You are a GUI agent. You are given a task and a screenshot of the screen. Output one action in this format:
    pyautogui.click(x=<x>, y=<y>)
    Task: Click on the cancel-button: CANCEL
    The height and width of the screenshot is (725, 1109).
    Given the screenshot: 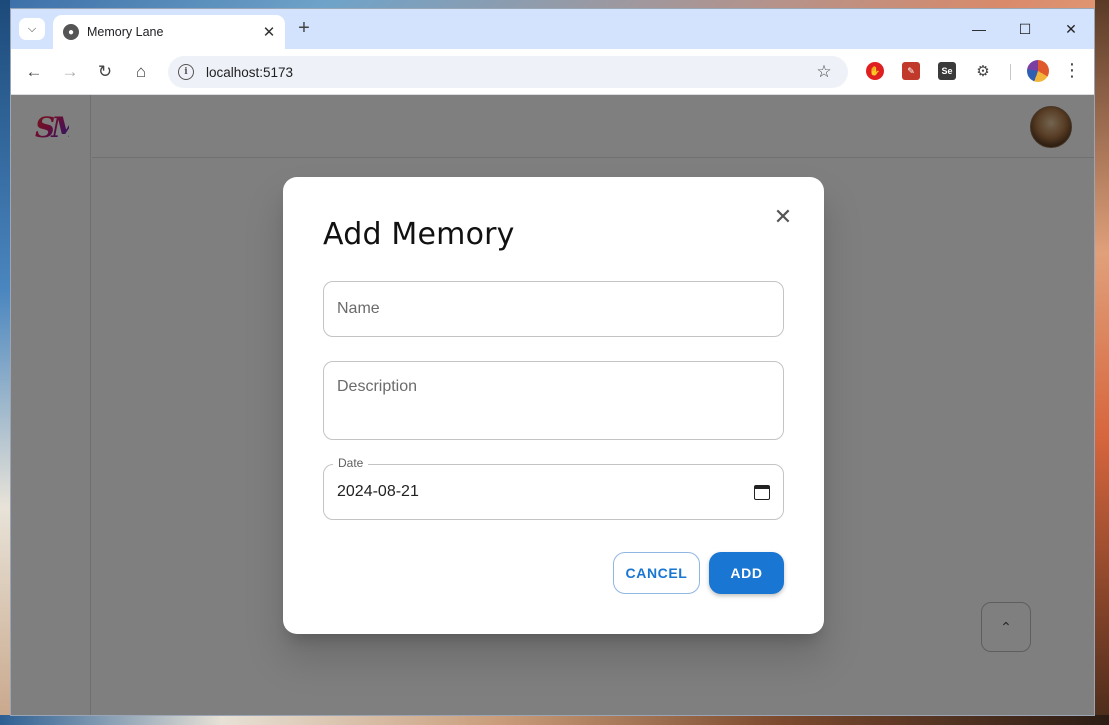 What is the action you would take?
    pyautogui.click(x=656, y=573)
    